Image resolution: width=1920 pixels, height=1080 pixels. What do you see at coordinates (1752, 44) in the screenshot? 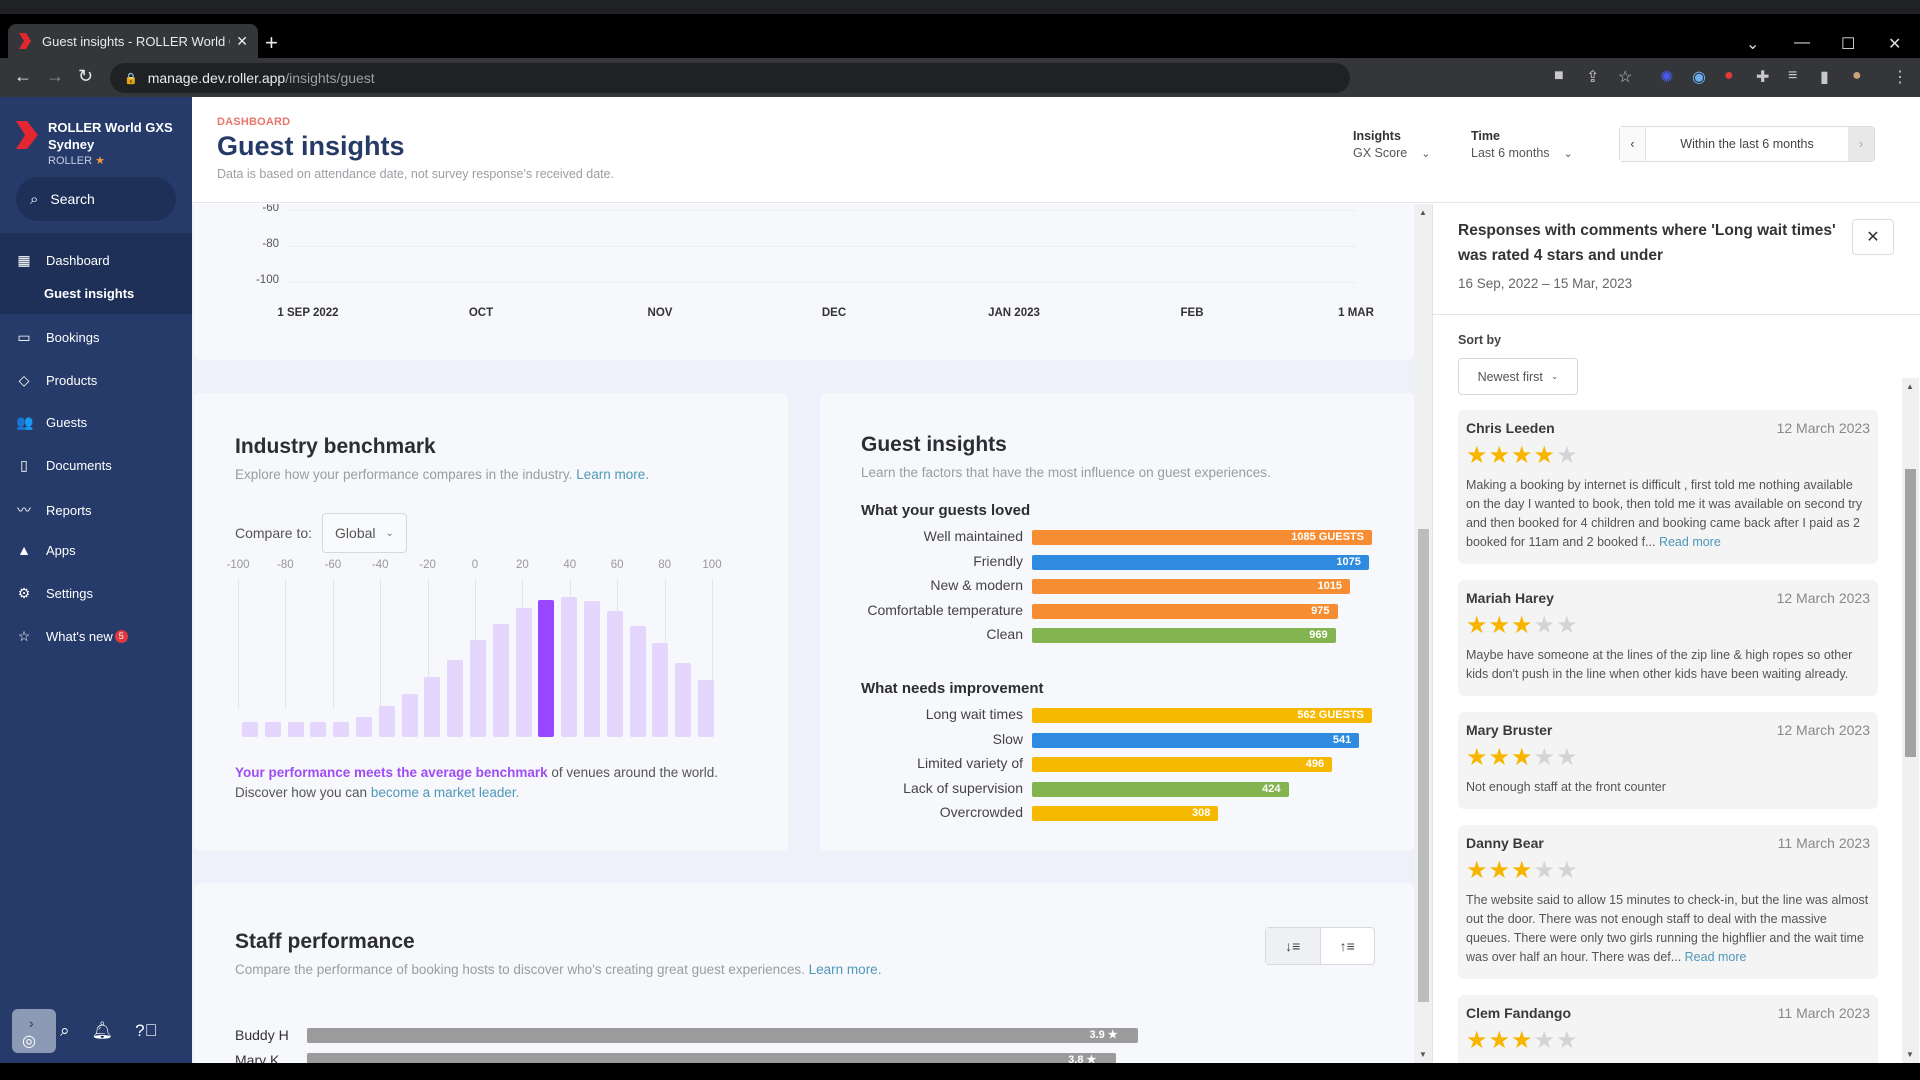
I see `tab-search-icon: ⌄` at bounding box center [1752, 44].